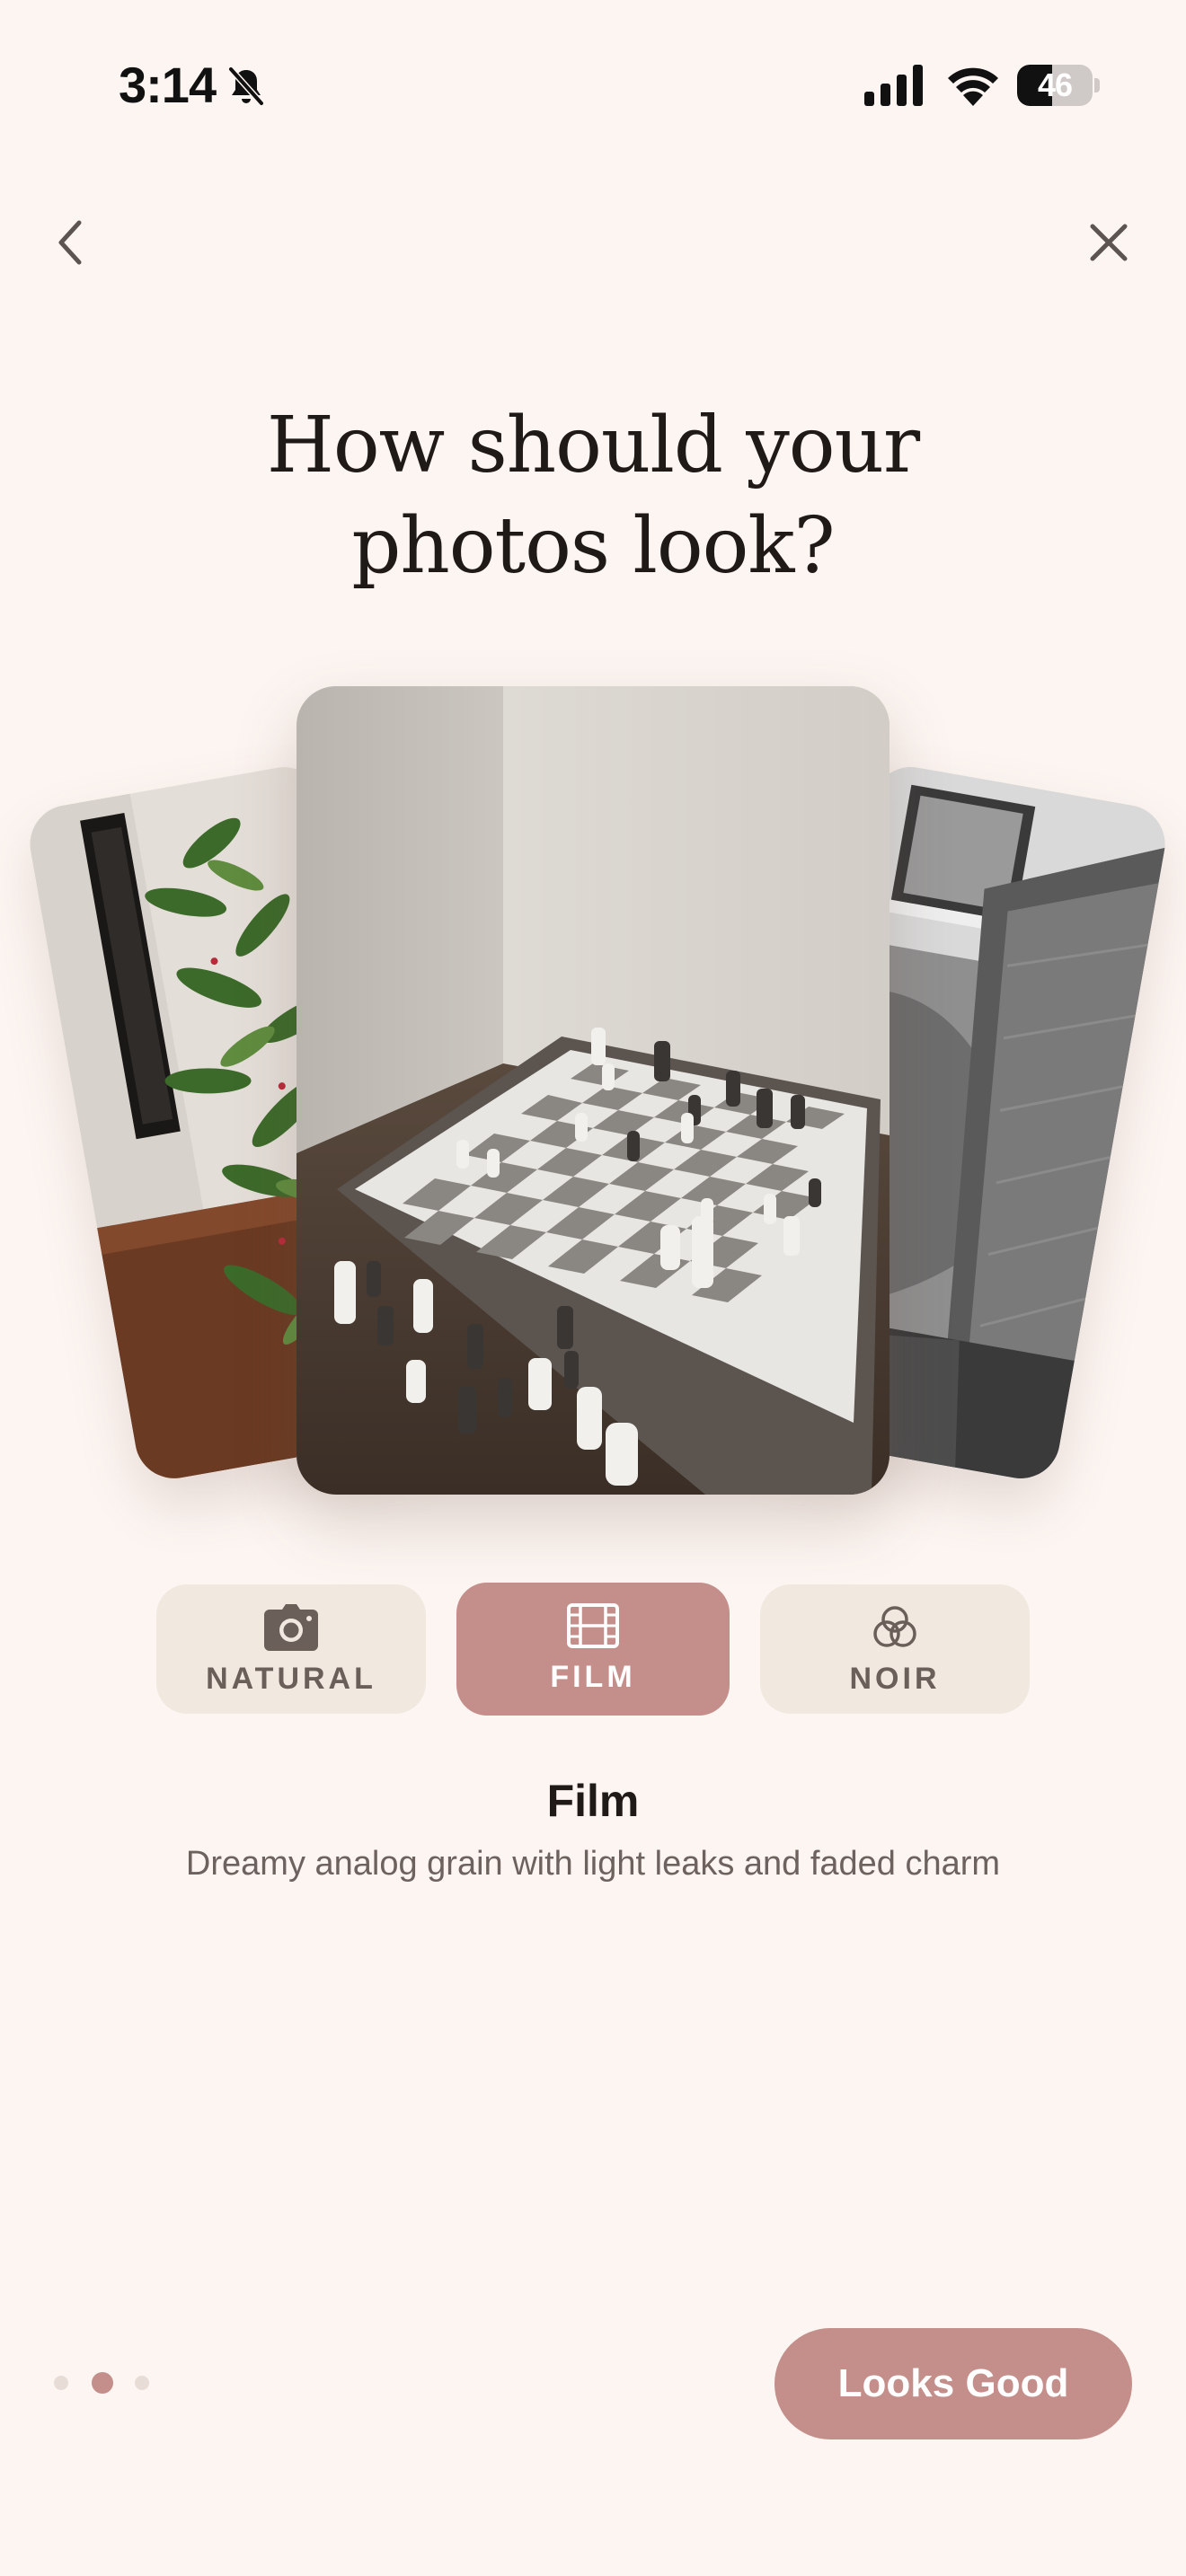 The height and width of the screenshot is (2576, 1186). I want to click on chevron-left-icon, so click(70, 242).